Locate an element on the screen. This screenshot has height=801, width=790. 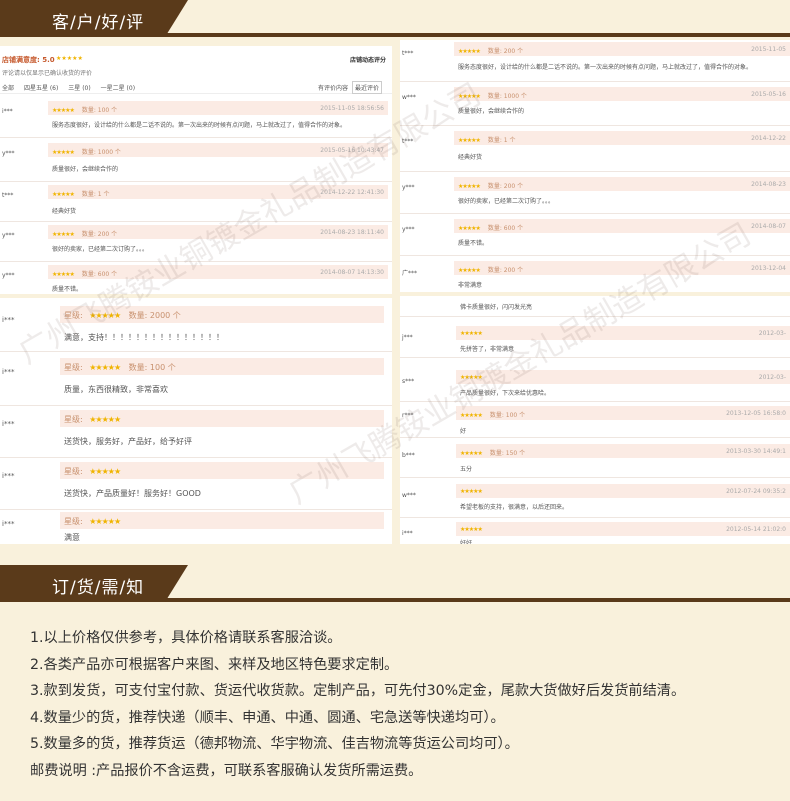
filter-all: 全部 is located at coordinates (8, 88).